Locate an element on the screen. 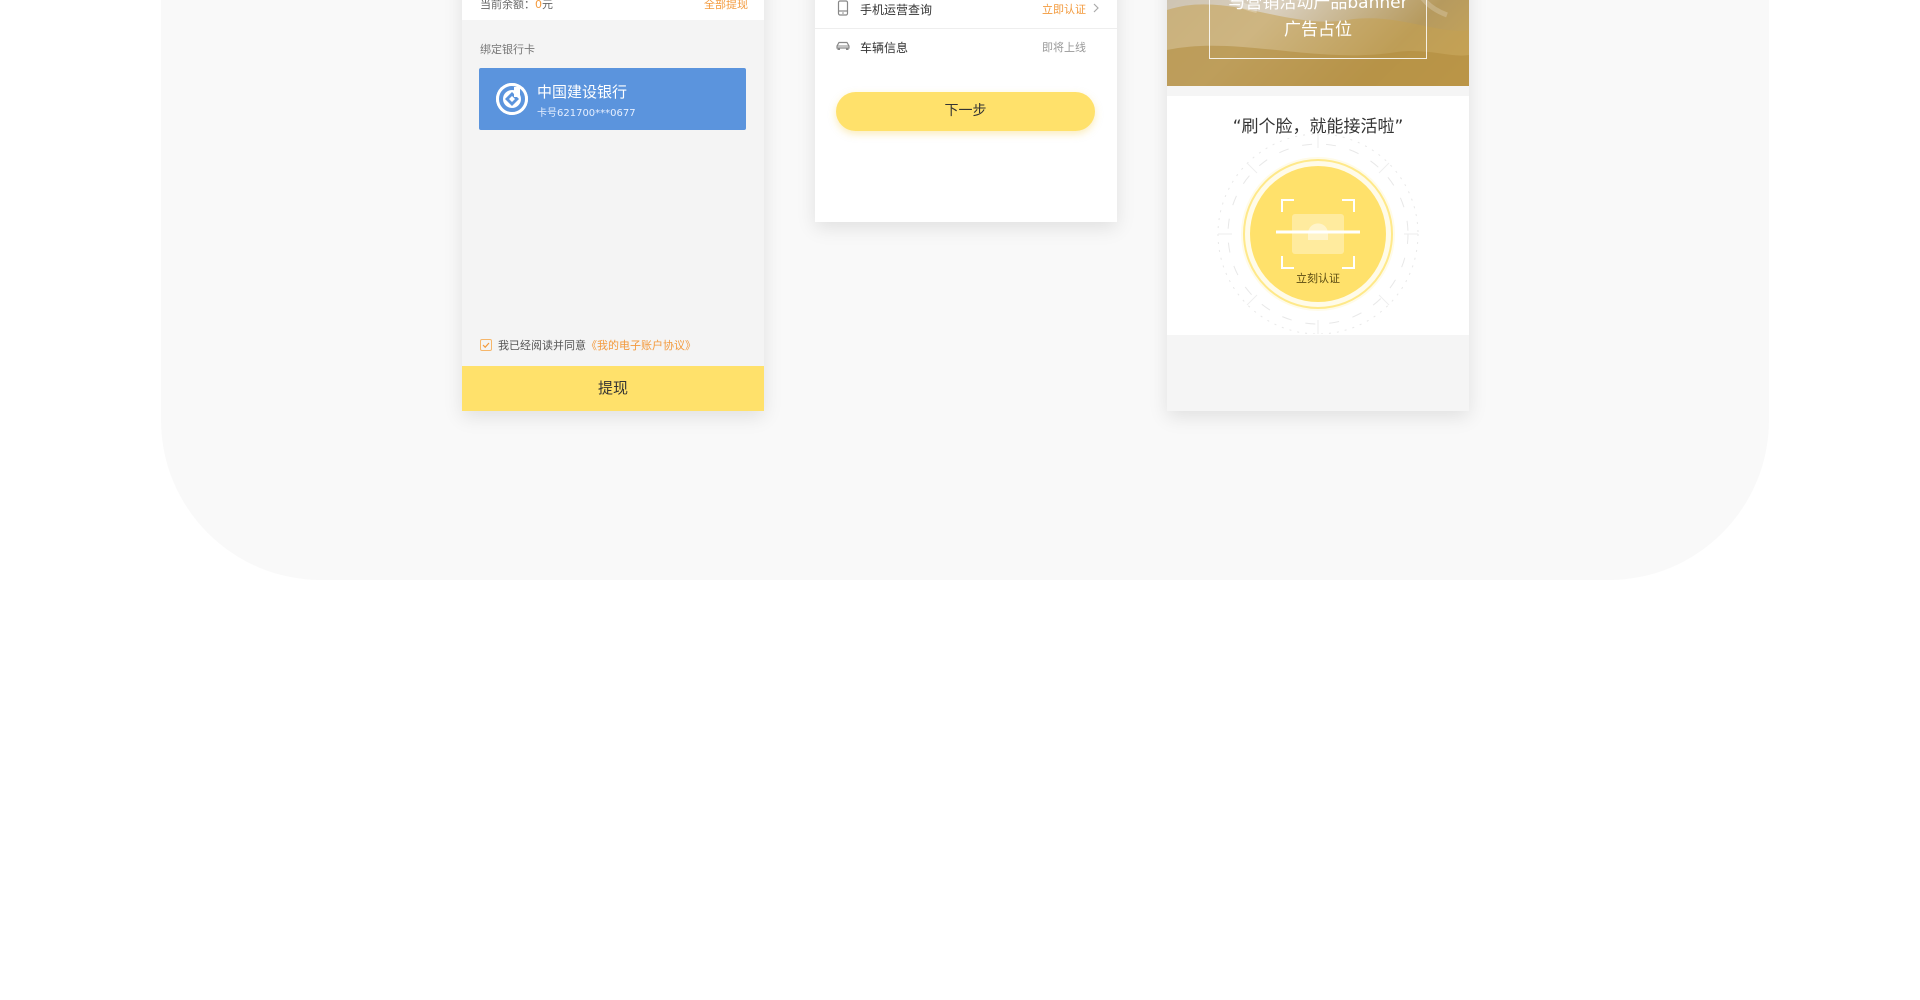 The height and width of the screenshot is (1000, 1920). bank-name: 中国建设银行 is located at coordinates (582, 92).